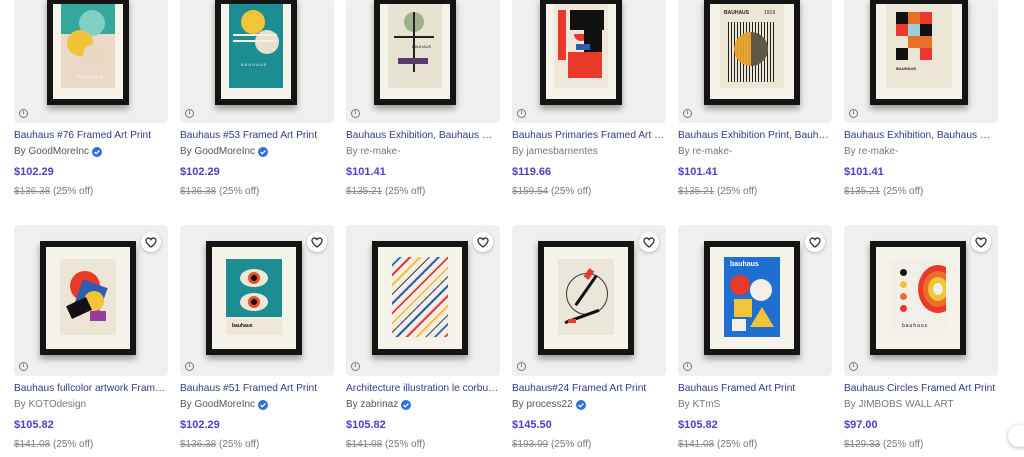 This screenshot has height=457, width=1024. Describe the element at coordinates (91, 404) in the screenshot. I see `artist-name: By KOTOdesign` at that location.